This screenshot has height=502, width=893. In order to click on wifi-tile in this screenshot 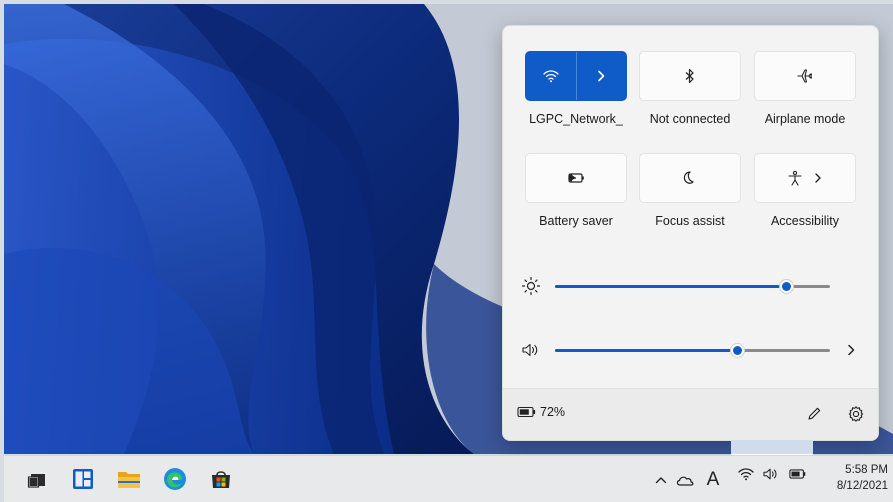, I will do `click(576, 76)`.